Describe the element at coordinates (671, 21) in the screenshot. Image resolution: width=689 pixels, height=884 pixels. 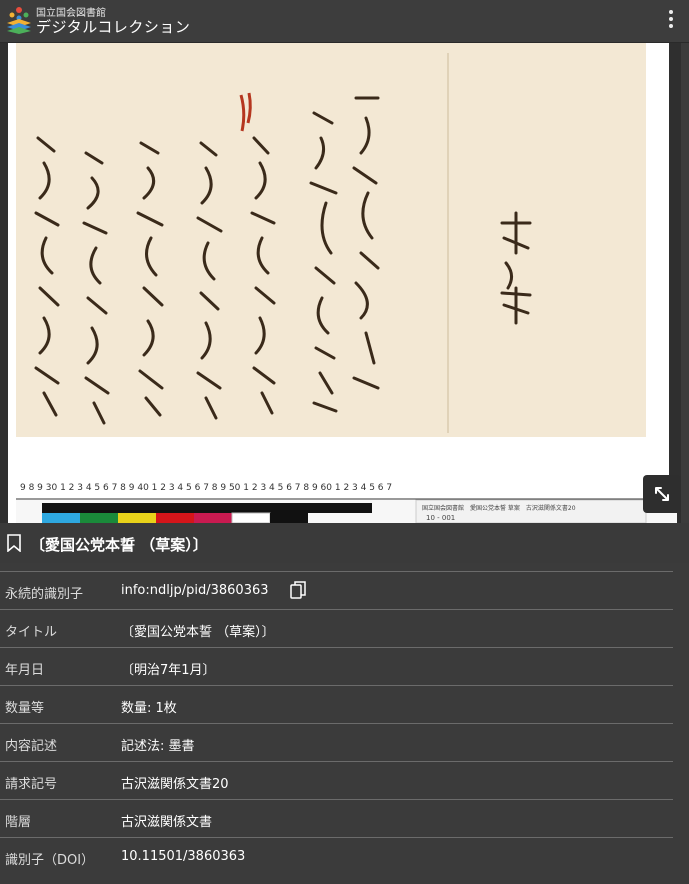
I see `more-menu-icon` at that location.